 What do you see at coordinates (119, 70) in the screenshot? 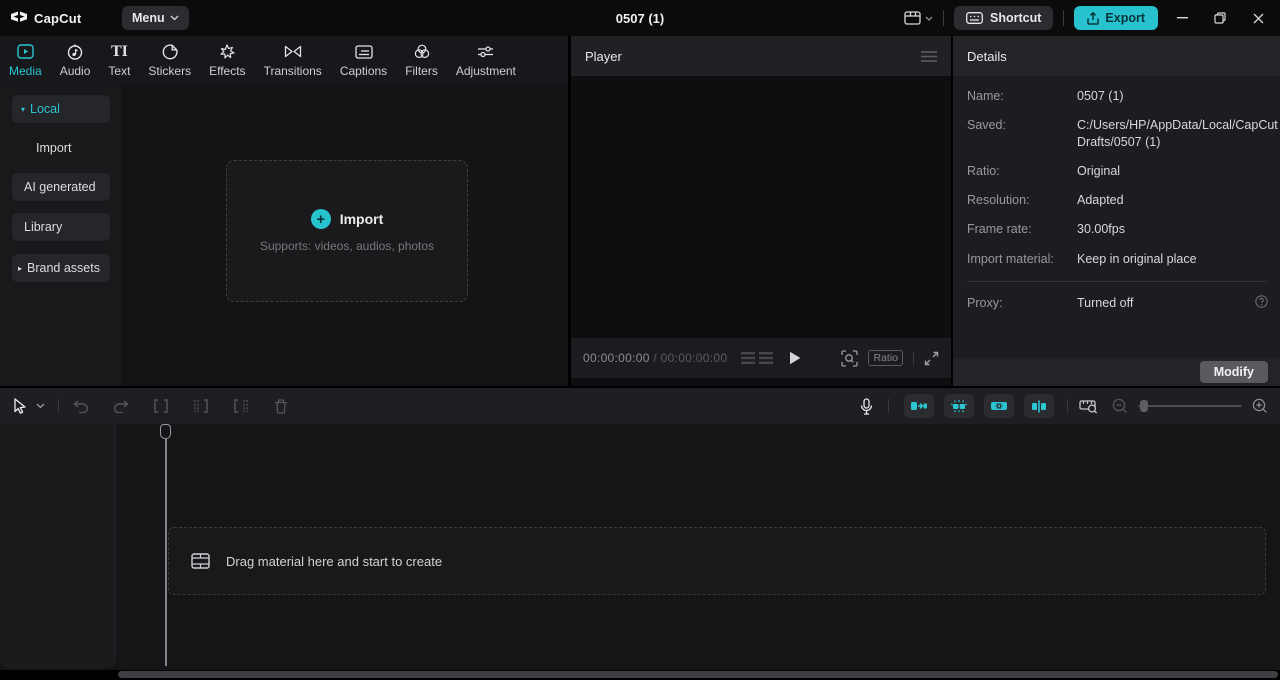
I see `tab-text-label: Text` at bounding box center [119, 70].